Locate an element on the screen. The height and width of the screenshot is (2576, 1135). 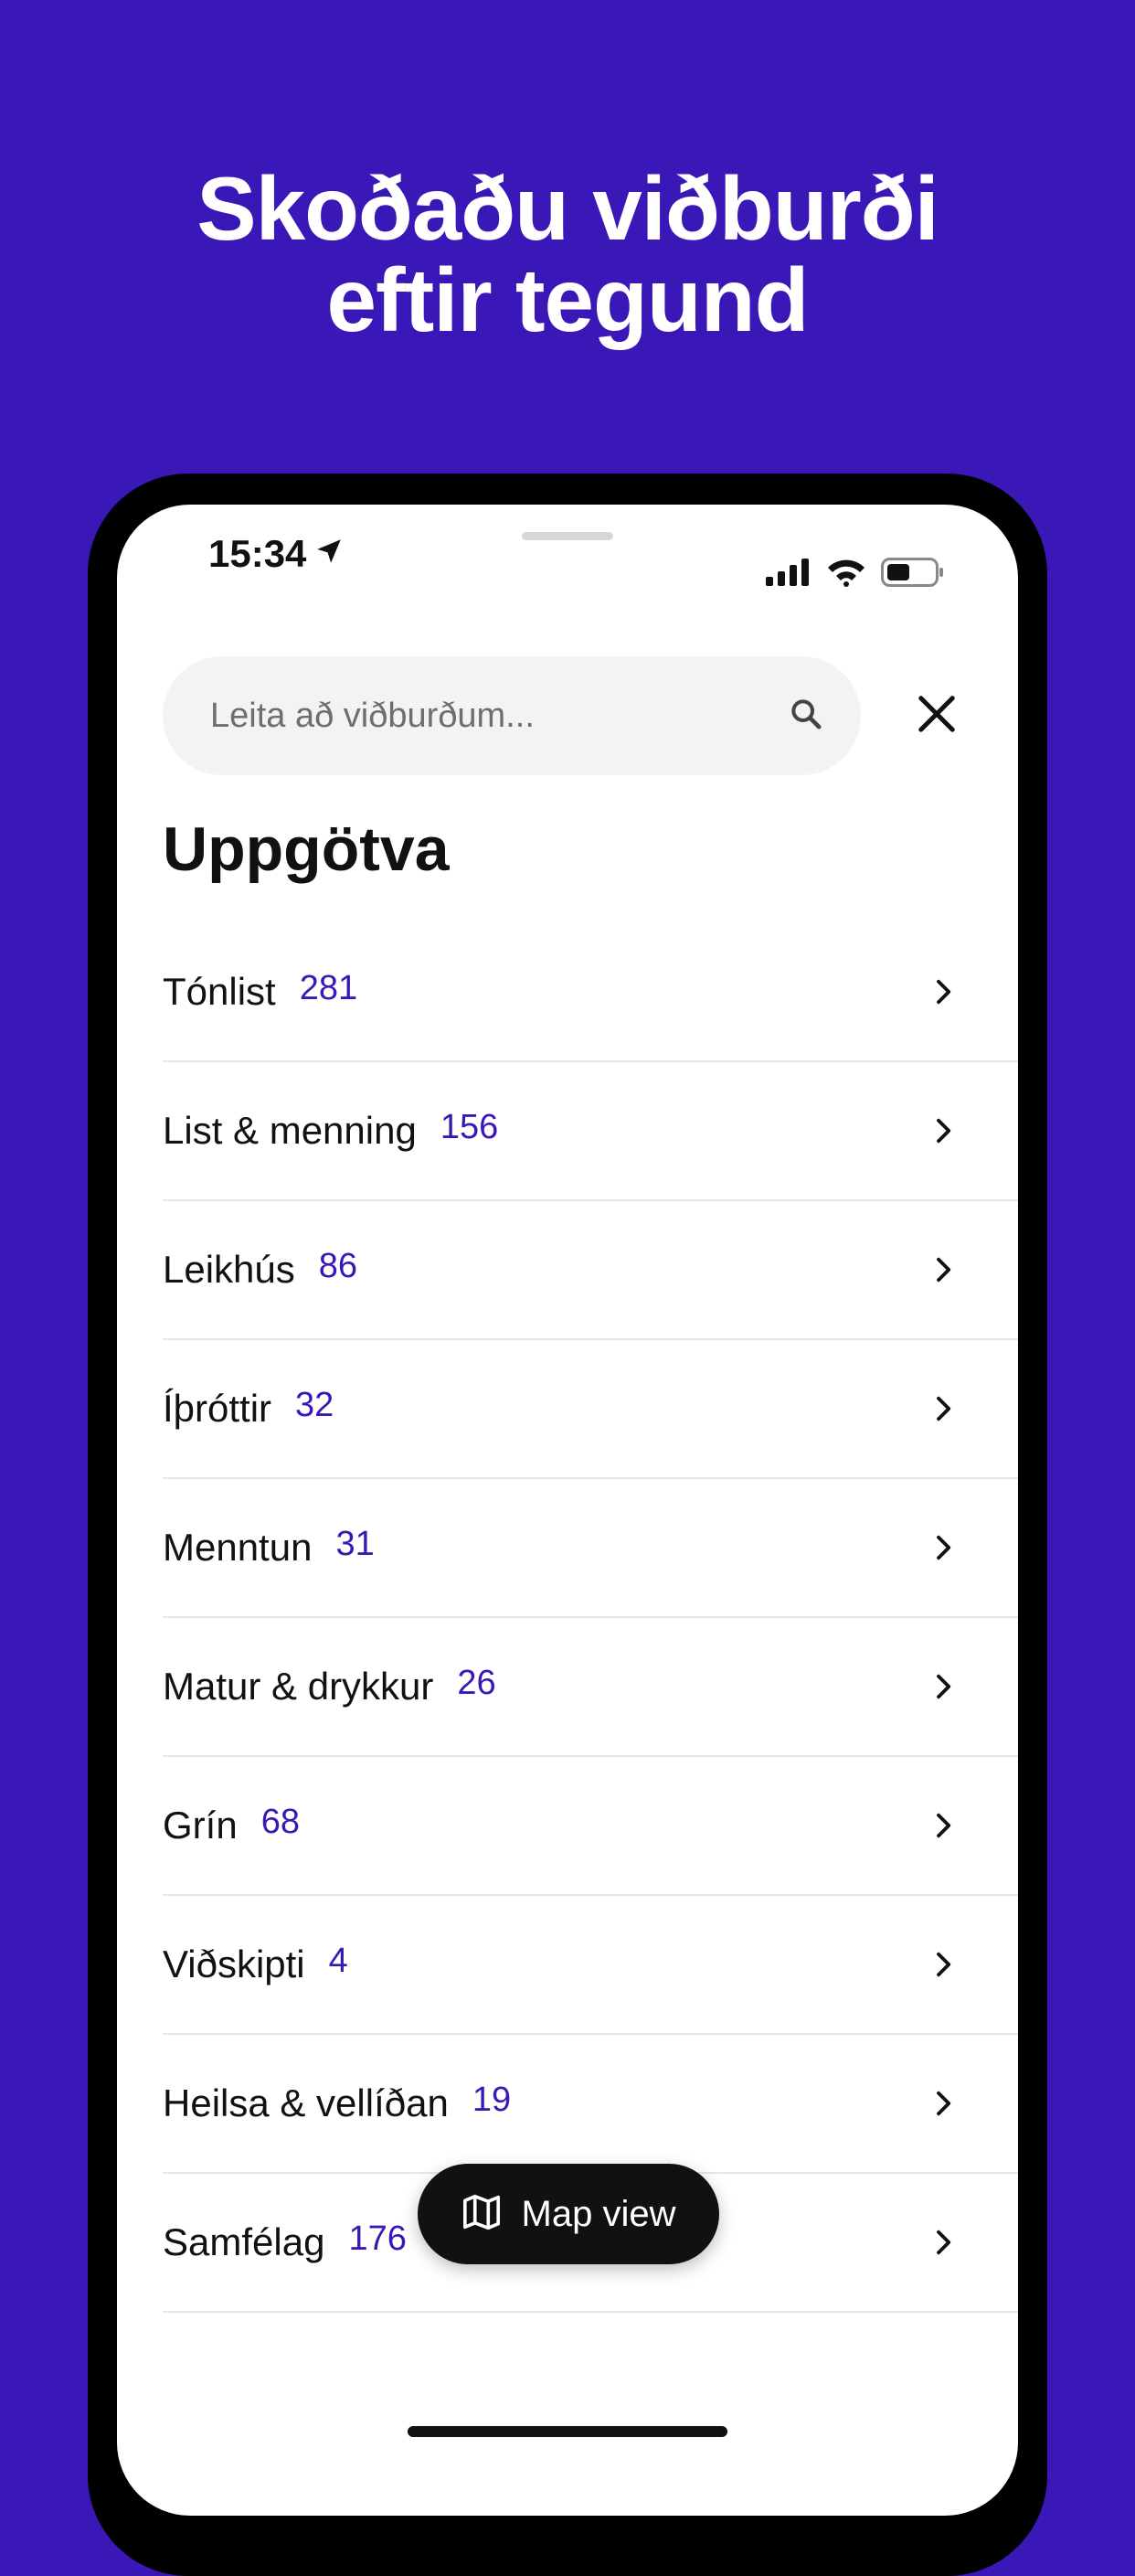
category-name: Leikhús is located at coordinates (229, 1269).